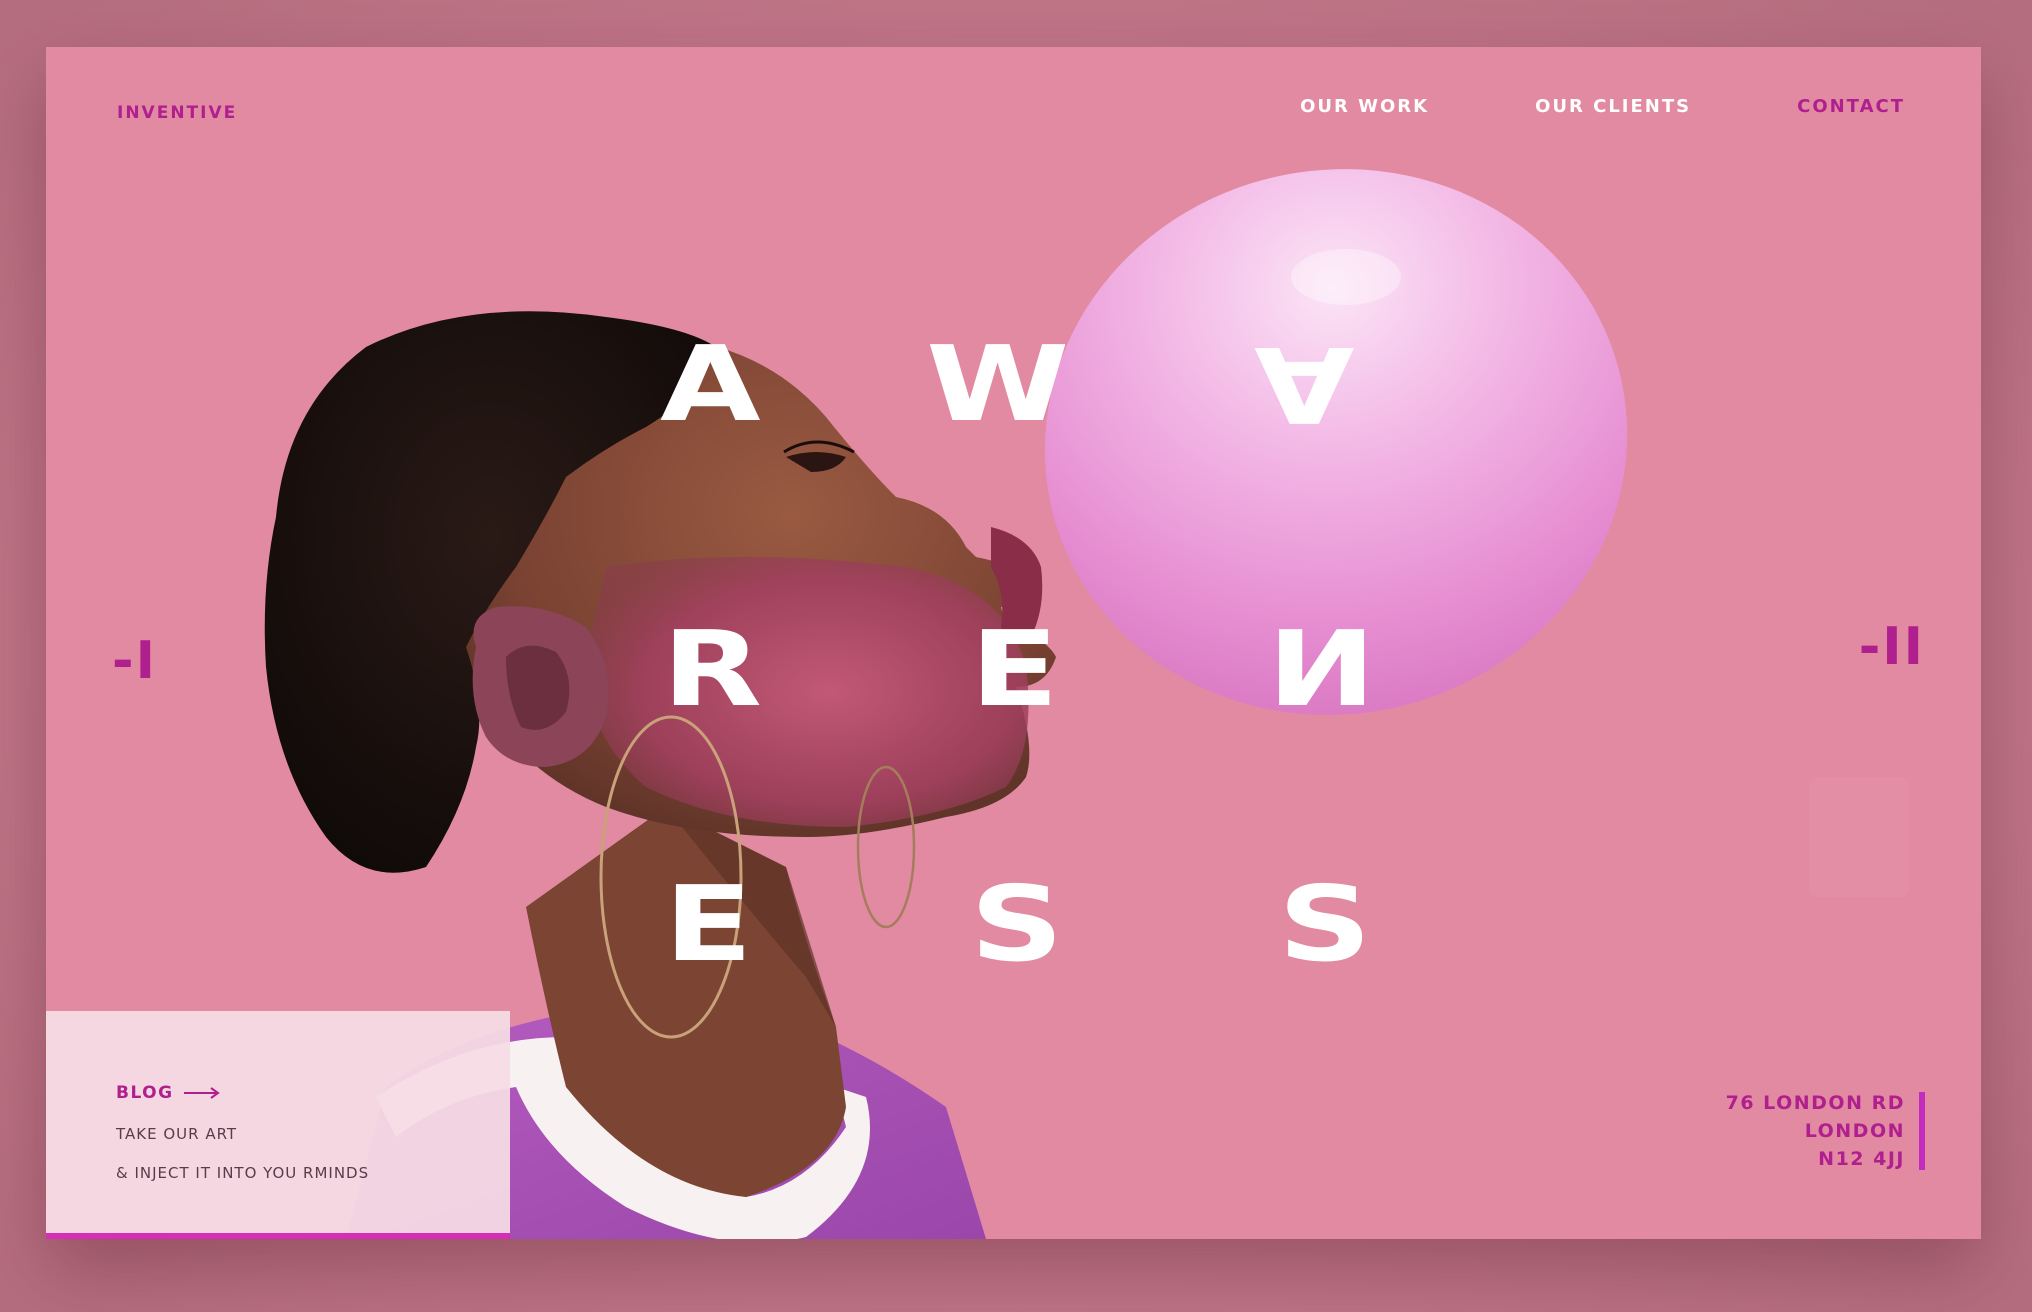 This screenshot has width=2032, height=1312. What do you see at coordinates (243, 1173) in the screenshot?
I see `blog-tagline-2: & INJECT IT INTO YOU RMINDS` at bounding box center [243, 1173].